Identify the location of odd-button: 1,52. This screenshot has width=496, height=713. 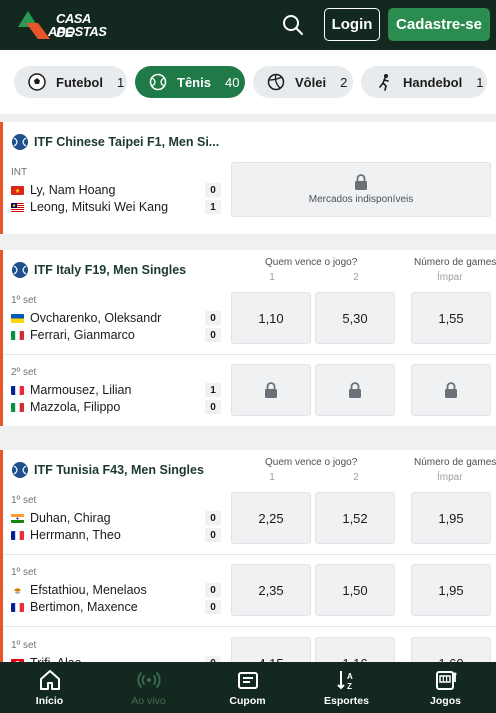
(355, 518).